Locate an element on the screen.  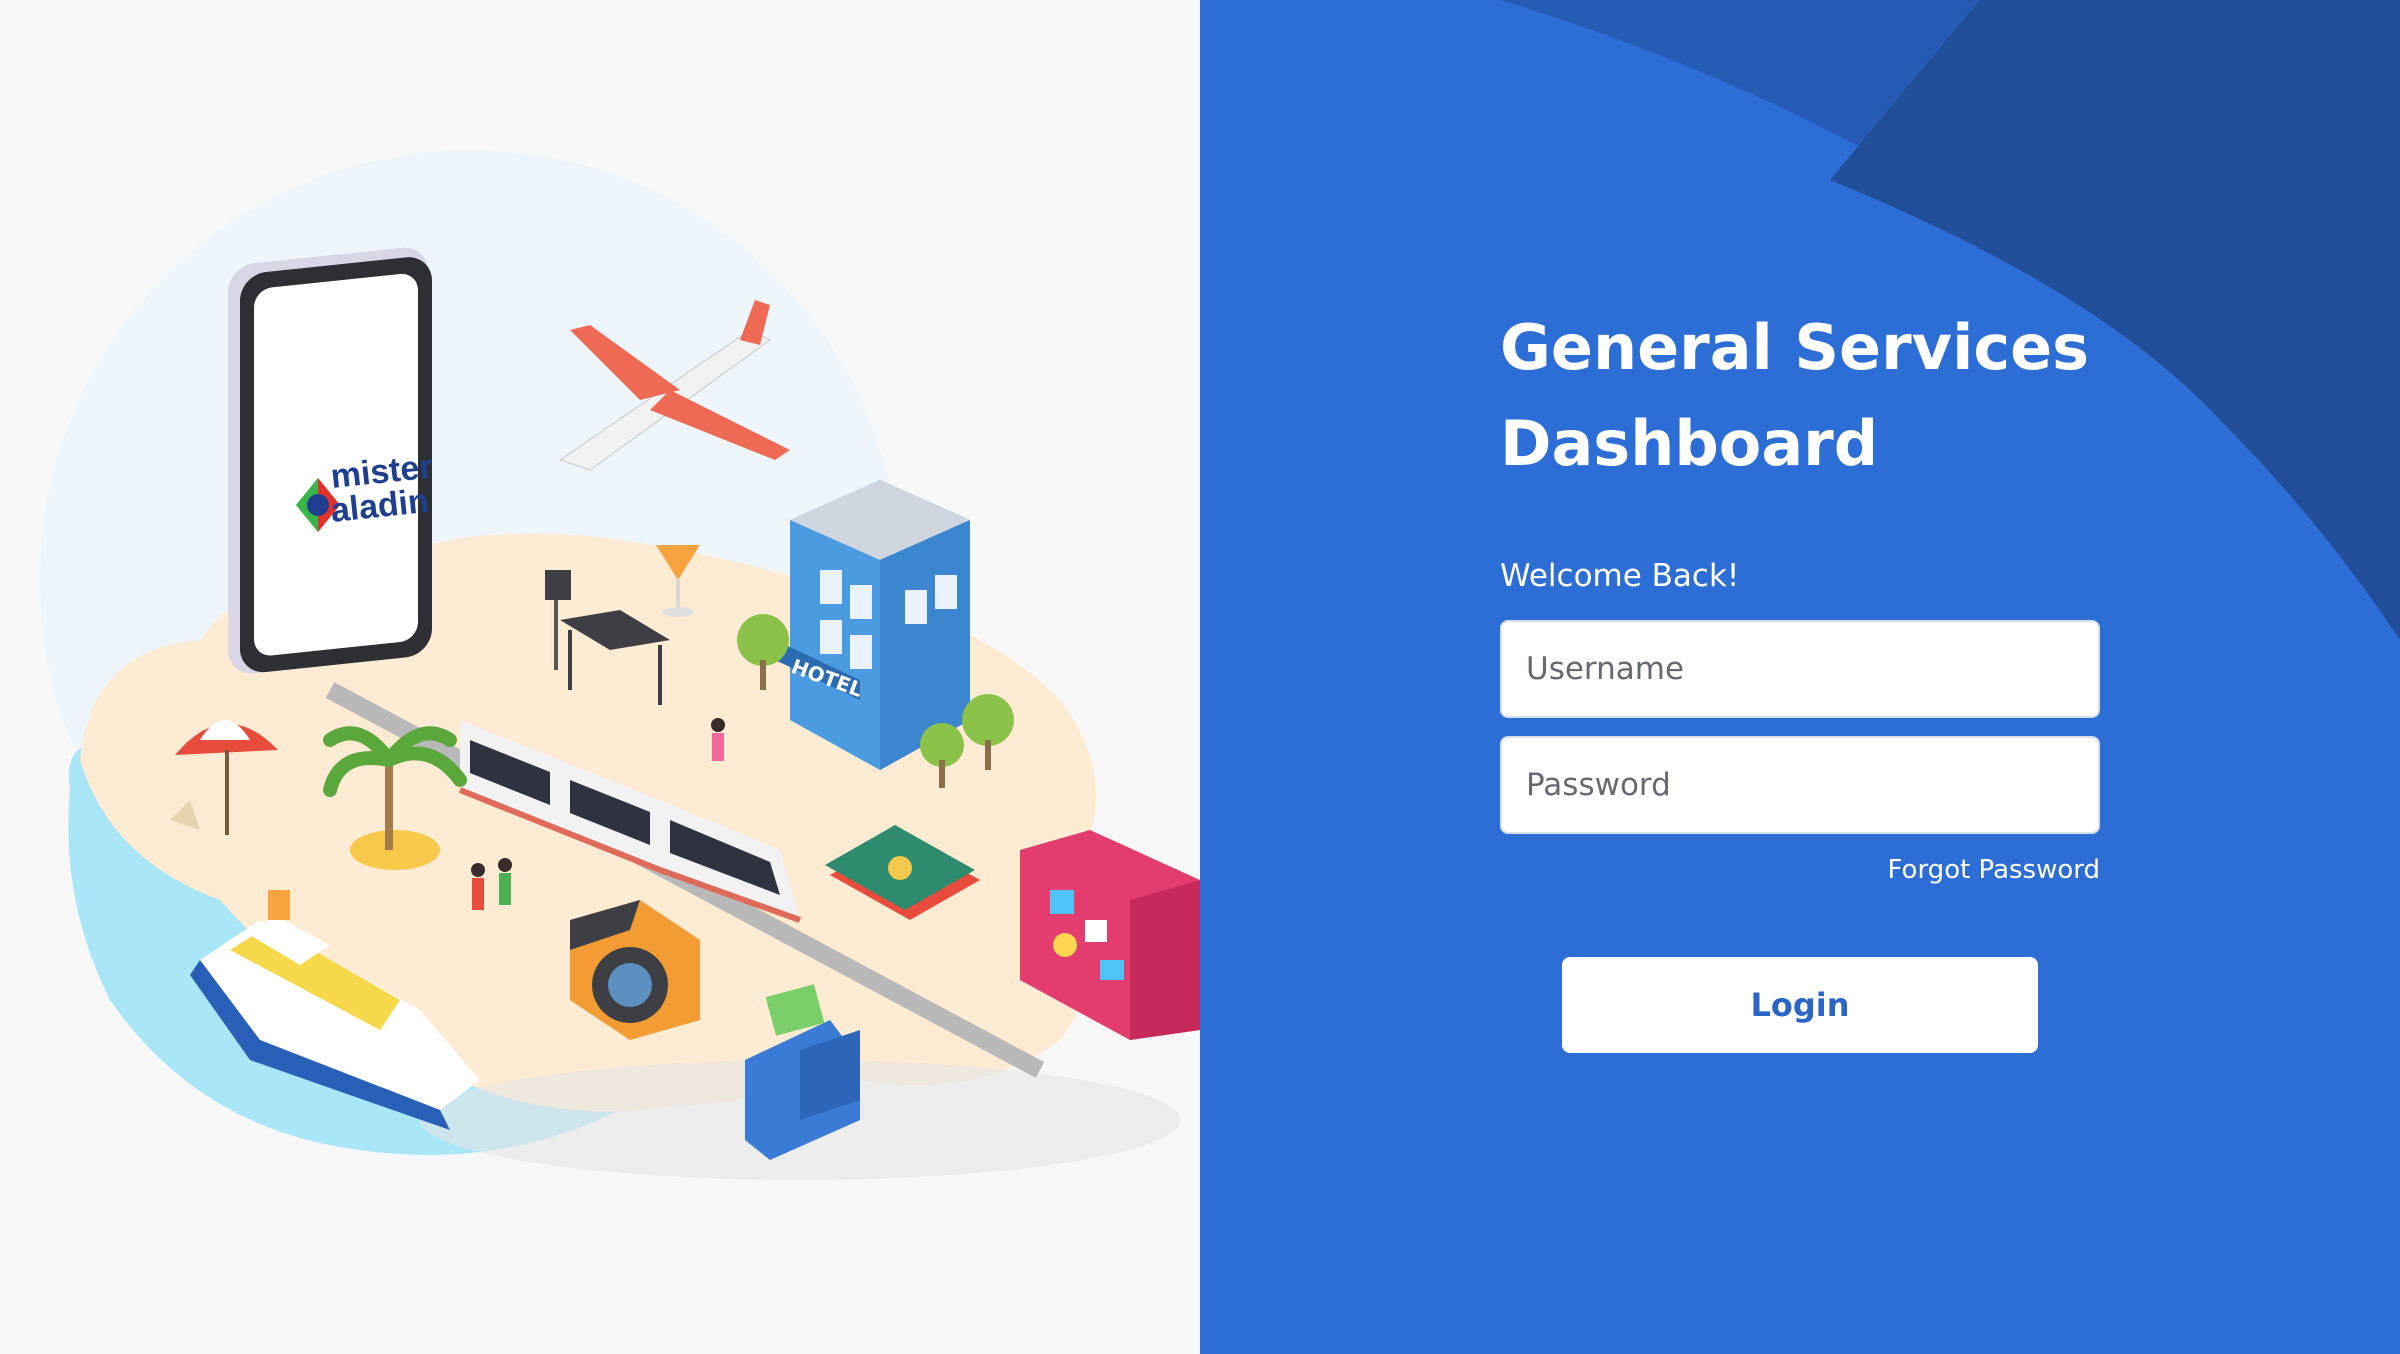
username-input is located at coordinates (1800, 669).